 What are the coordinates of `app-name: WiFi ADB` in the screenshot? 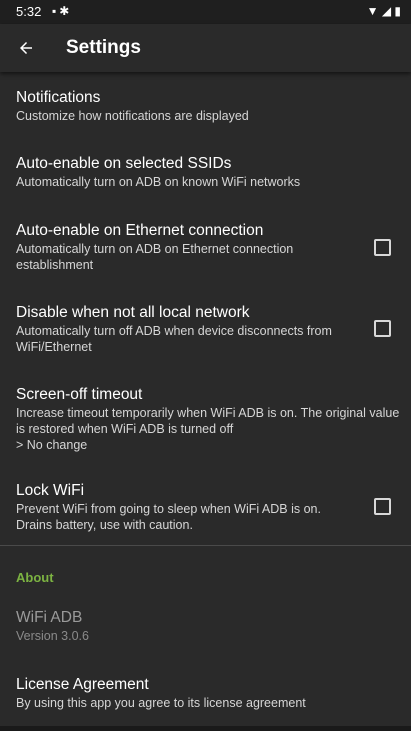 It's located at (49, 617).